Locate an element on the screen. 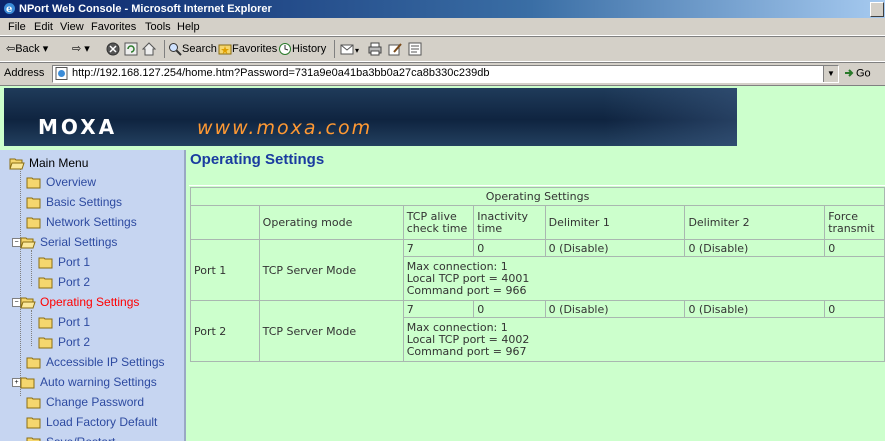 This screenshot has width=885, height=441. menu-tools: Tools is located at coordinates (158, 27).